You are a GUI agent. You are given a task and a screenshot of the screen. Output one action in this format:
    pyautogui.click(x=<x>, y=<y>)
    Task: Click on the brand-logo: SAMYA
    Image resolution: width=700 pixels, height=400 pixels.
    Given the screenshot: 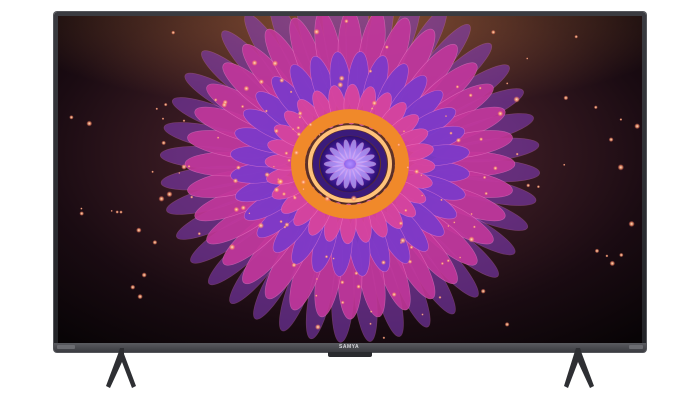 What is the action you would take?
    pyautogui.click(x=349, y=347)
    